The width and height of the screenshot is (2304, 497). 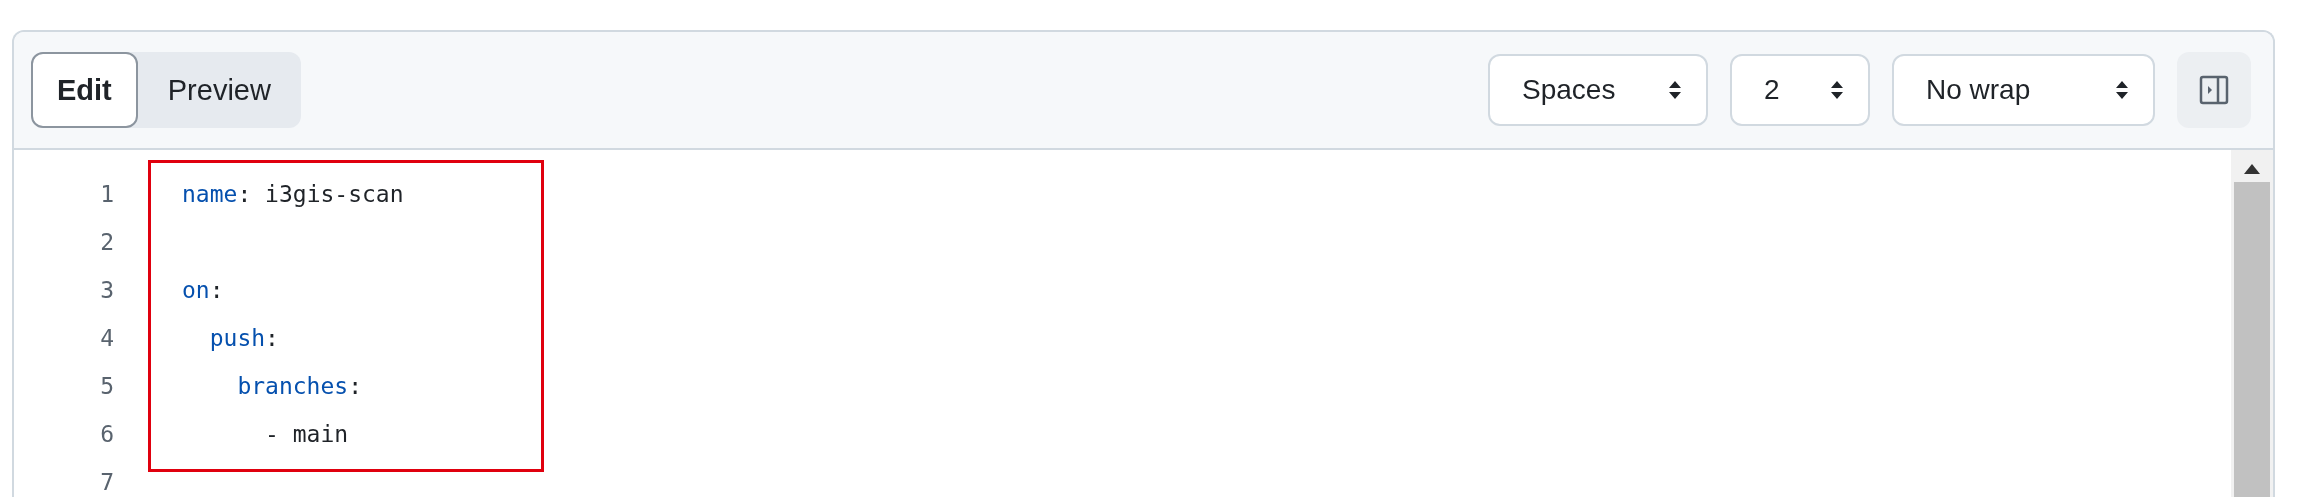 I want to click on mode-tab: Preview, so click(x=219, y=90).